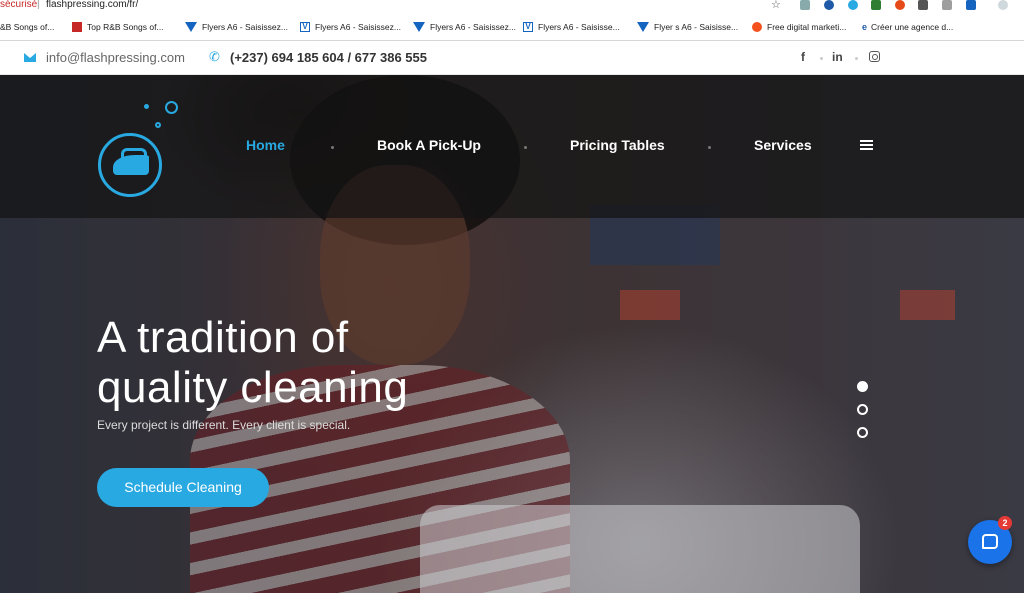 Image resolution: width=1024 pixels, height=593 pixels. Describe the element at coordinates (783, 145) in the screenshot. I see `nav-services: Services` at that location.